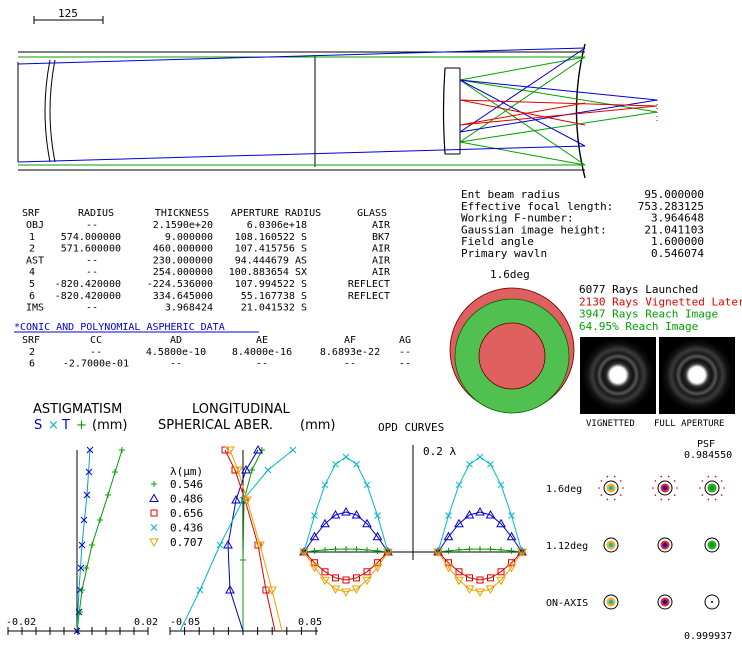 The width and height of the screenshot is (742, 650). Describe the element at coordinates (183, 260) in the screenshot. I see `surface-table-cell: 230.000000` at that location.